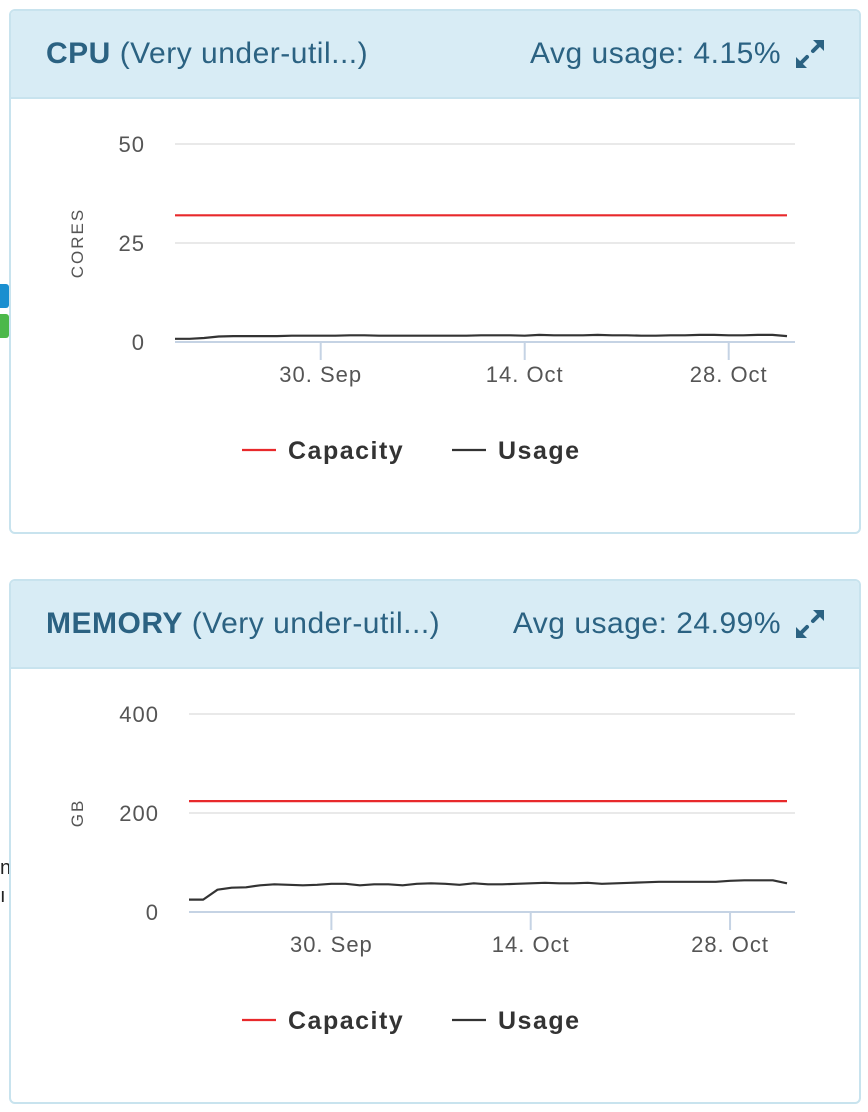 Image resolution: width=868 pixels, height=1112 pixels. I want to click on memory-panel-status: (Very under-util...), so click(316, 623).